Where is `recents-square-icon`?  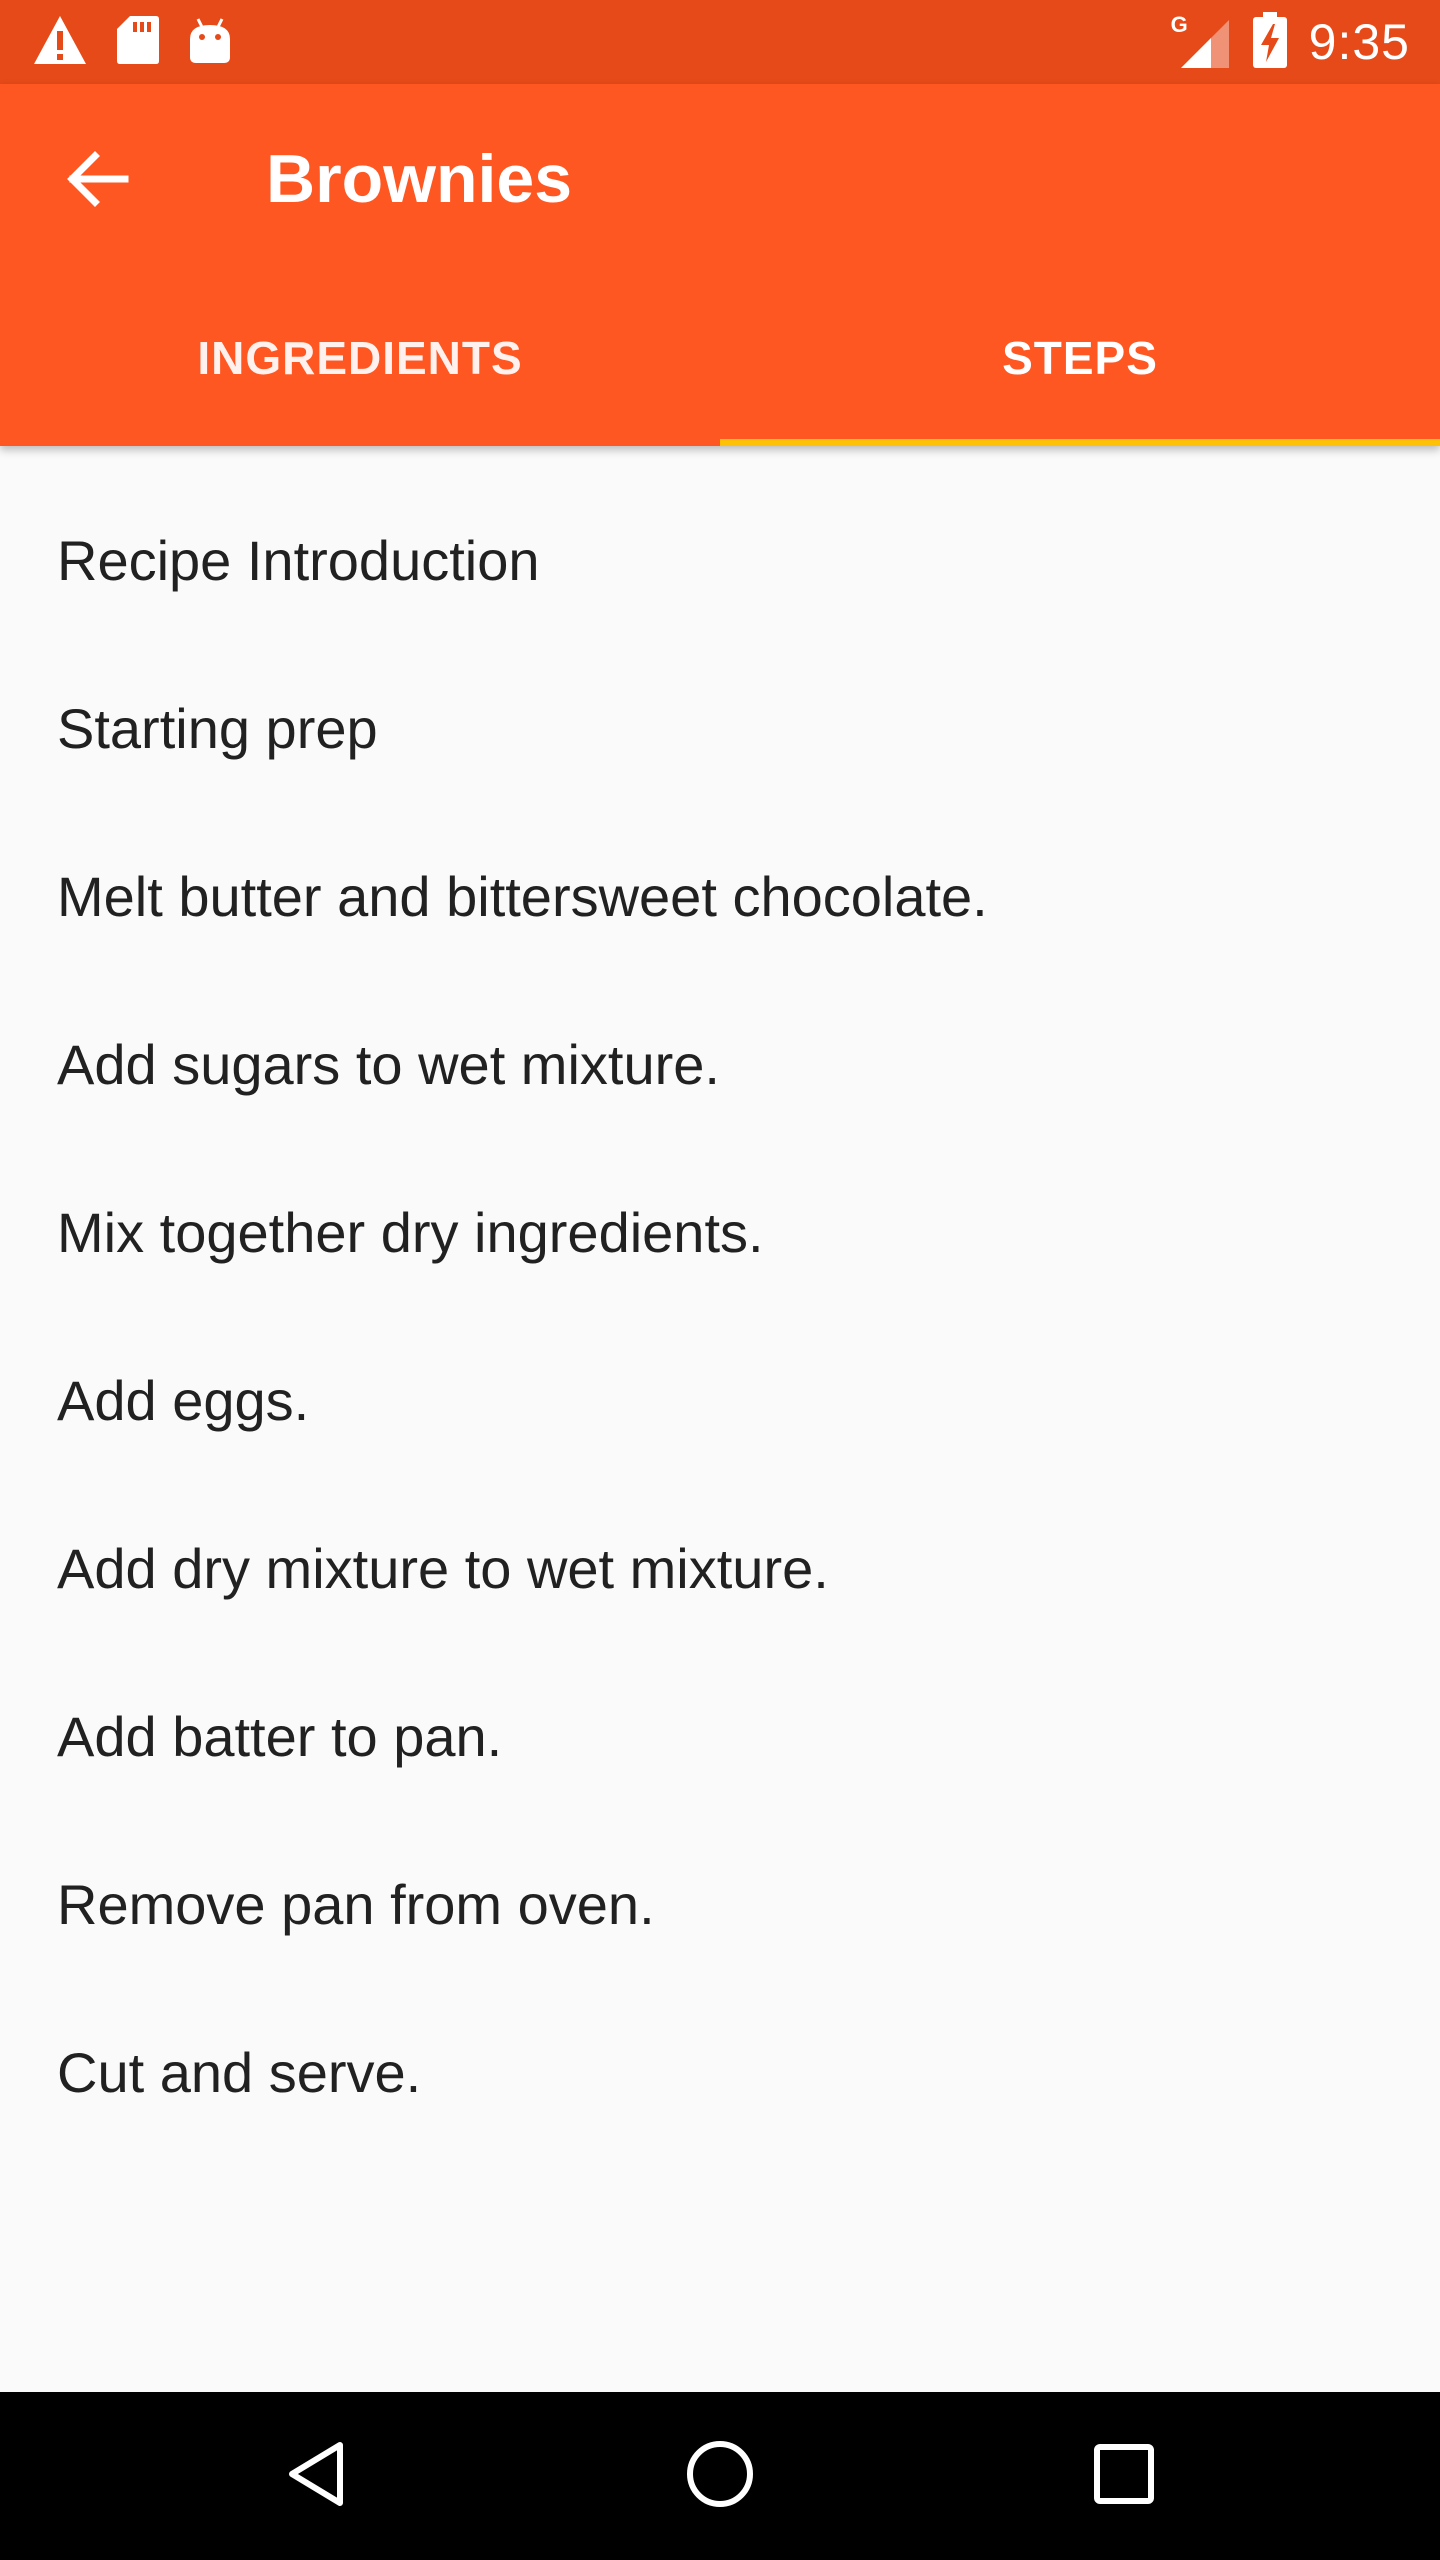
recents-square-icon is located at coordinates (1124, 2476).